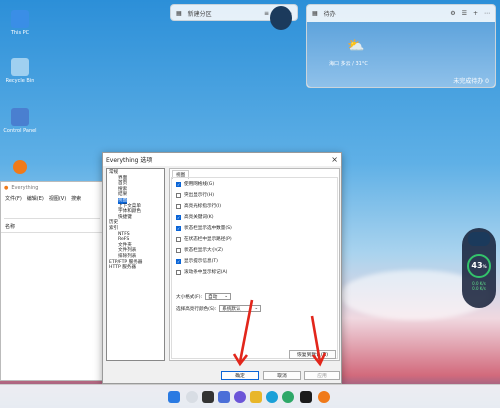 This screenshot has height=408, width=500. What do you see at coordinates (324, 397) in the screenshot?
I see `everything-taskbar-icon` at bounding box center [324, 397].